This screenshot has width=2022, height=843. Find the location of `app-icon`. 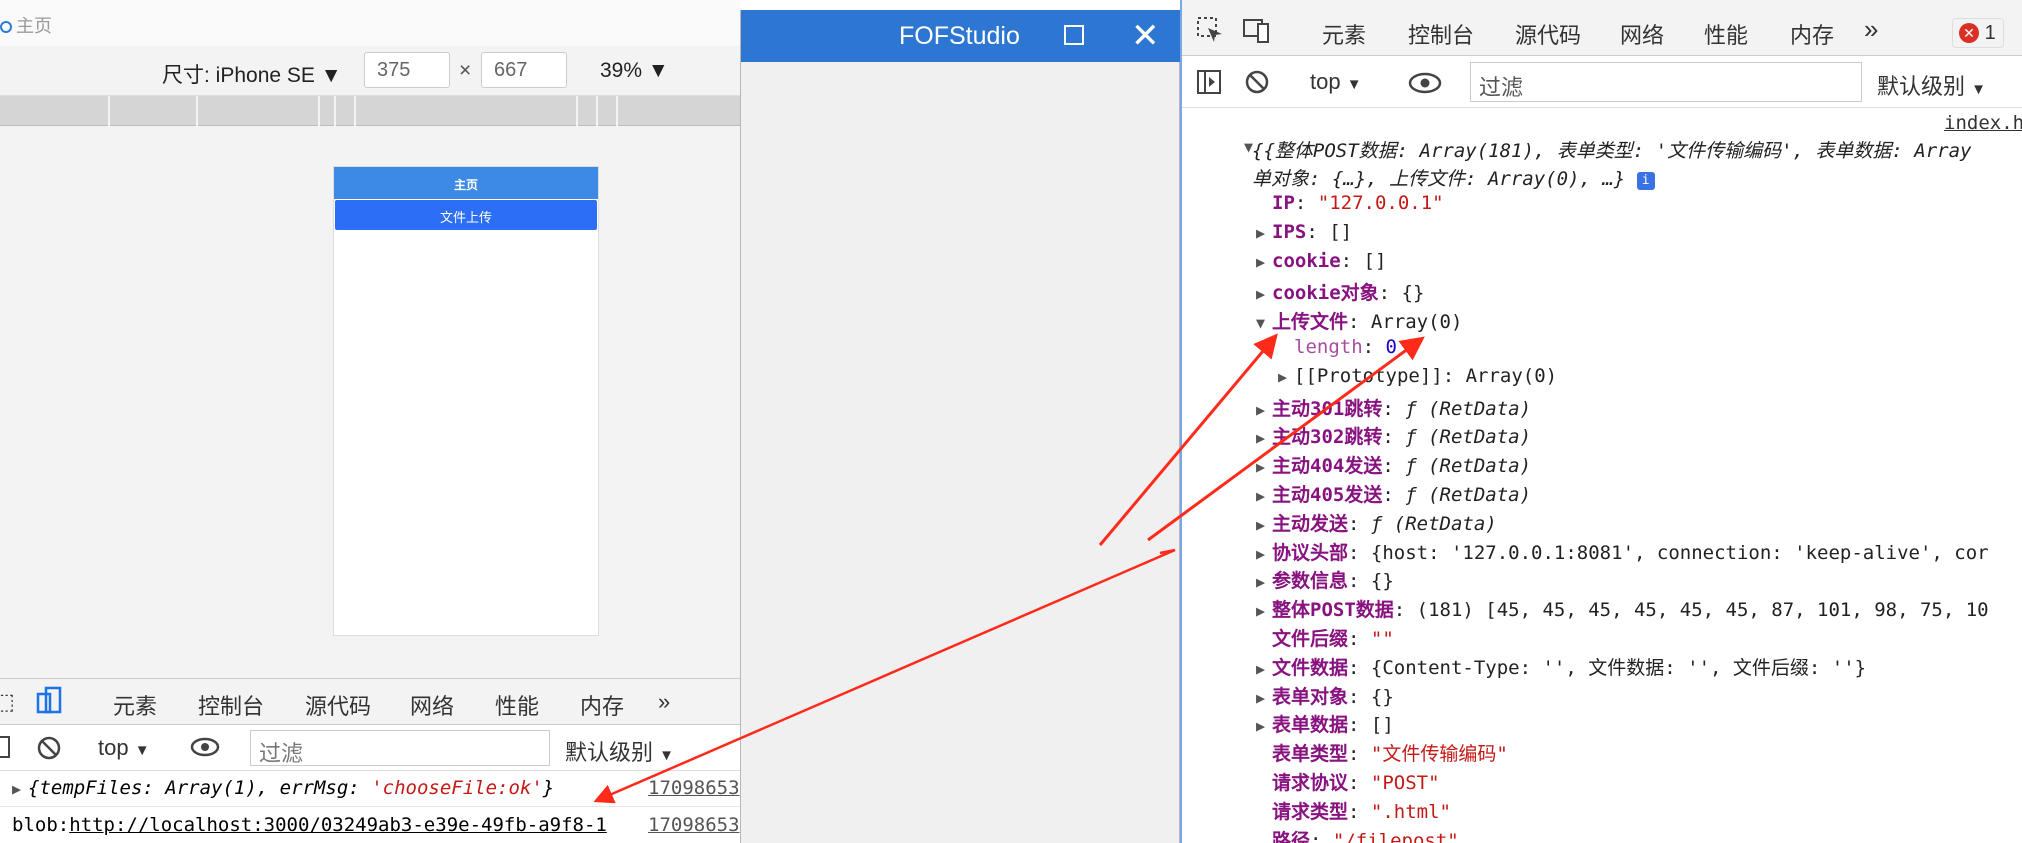

app-icon is located at coordinates (6, 27).